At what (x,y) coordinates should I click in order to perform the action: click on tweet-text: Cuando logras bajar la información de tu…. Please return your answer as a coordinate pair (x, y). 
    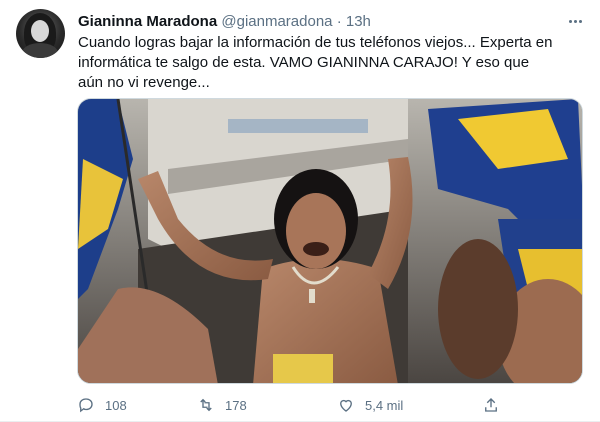
    Looking at the image, I should click on (315, 62).